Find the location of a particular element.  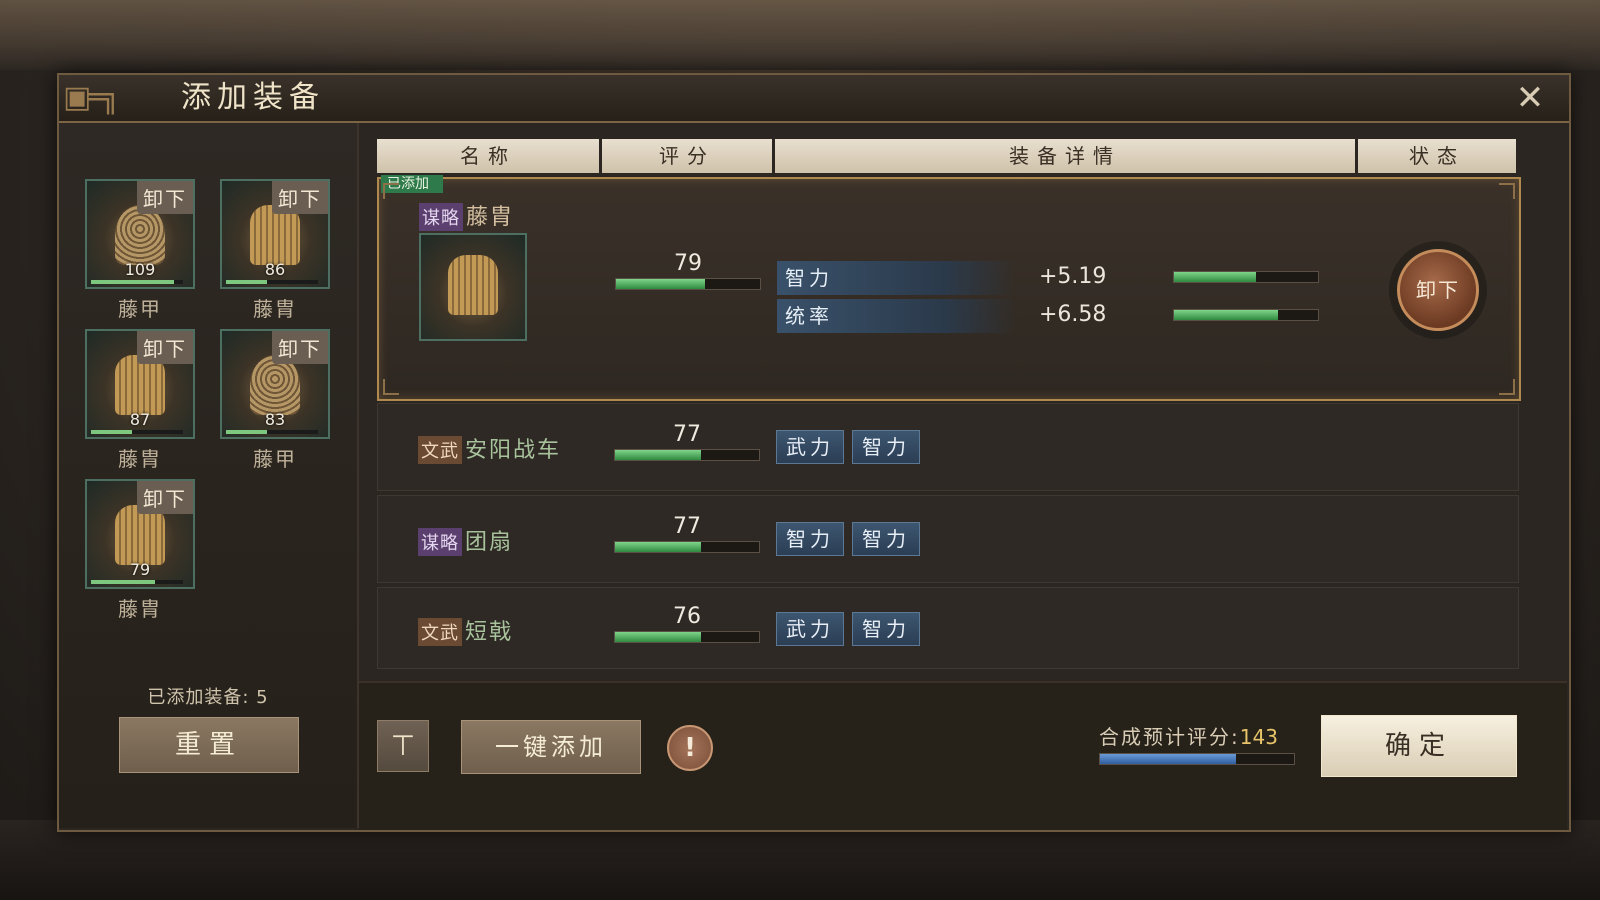

slot-level: 109 is located at coordinates (140, 269).